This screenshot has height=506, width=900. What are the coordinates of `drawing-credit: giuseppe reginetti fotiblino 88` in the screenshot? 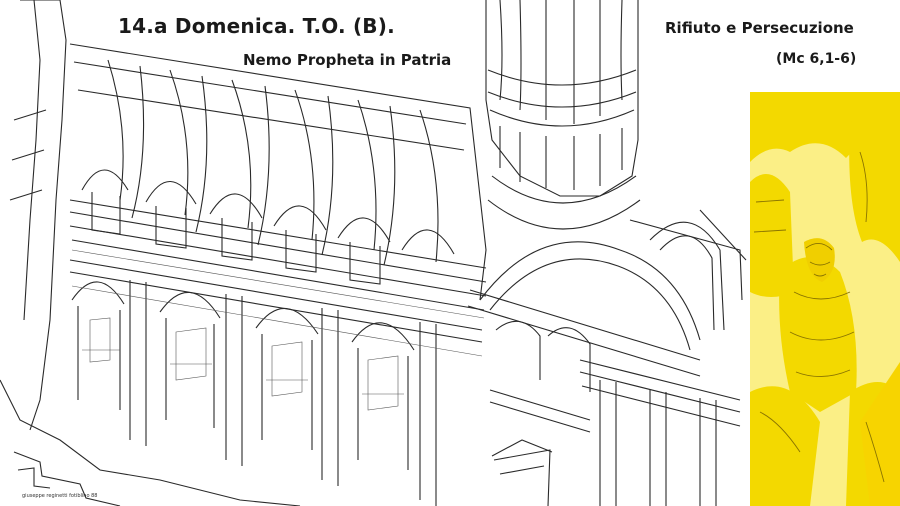 It's located at (60, 496).